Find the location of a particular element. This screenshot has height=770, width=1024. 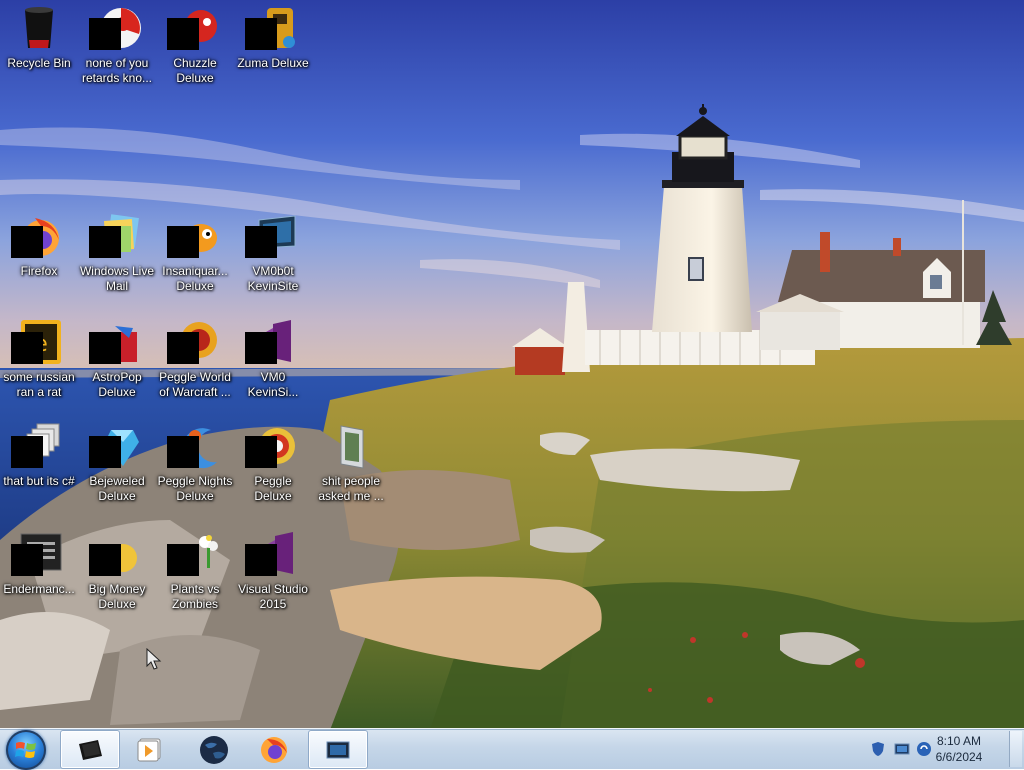

desktop-icon-firefox: Firefox is located at coordinates (39, 245).